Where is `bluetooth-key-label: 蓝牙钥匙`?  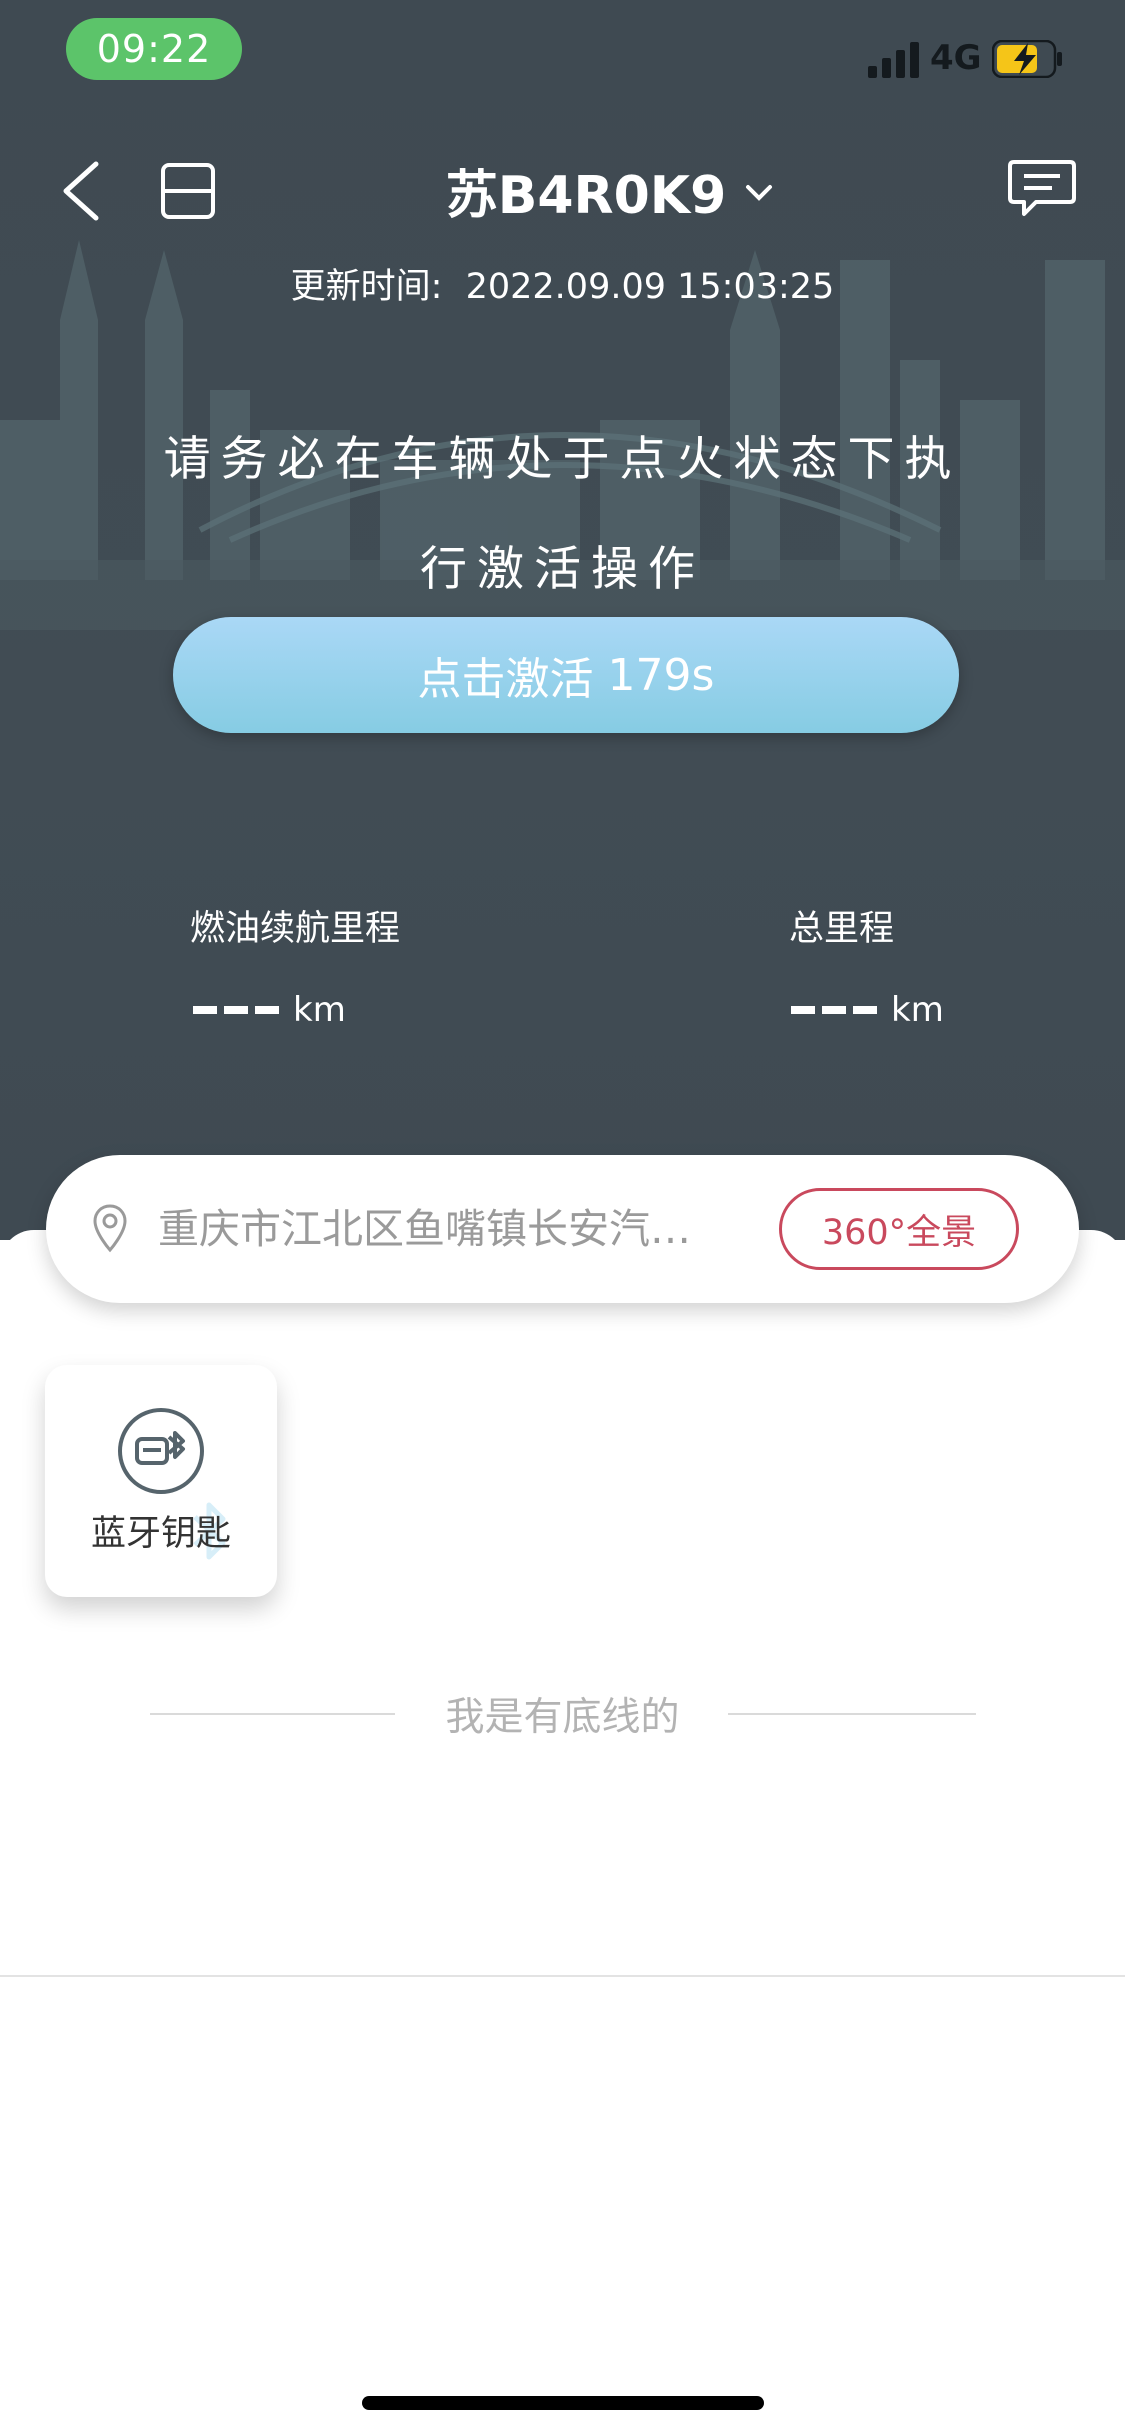
bluetooth-key-label: 蓝牙钥匙 is located at coordinates (160, 1534).